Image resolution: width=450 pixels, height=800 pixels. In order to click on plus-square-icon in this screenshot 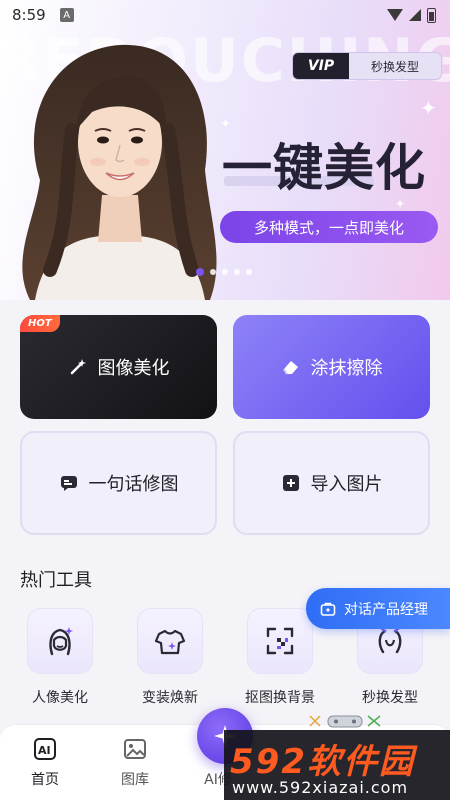, I will do `click(291, 483)`.